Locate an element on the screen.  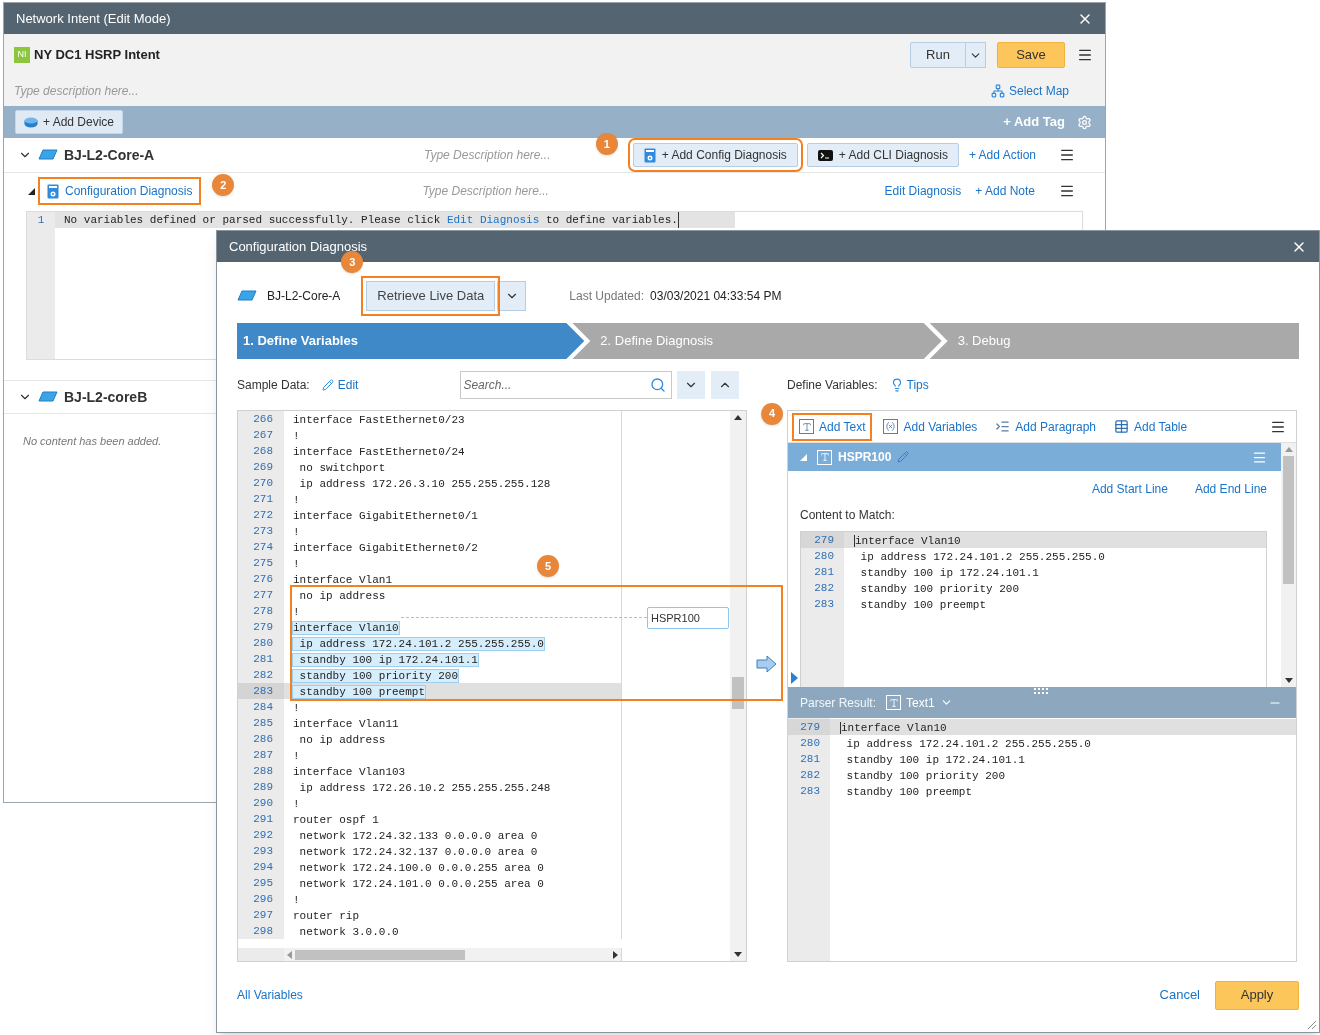
code-line: network 172.24.101.0 0.0.0.255 area 0 is located at coordinates (421, 884).